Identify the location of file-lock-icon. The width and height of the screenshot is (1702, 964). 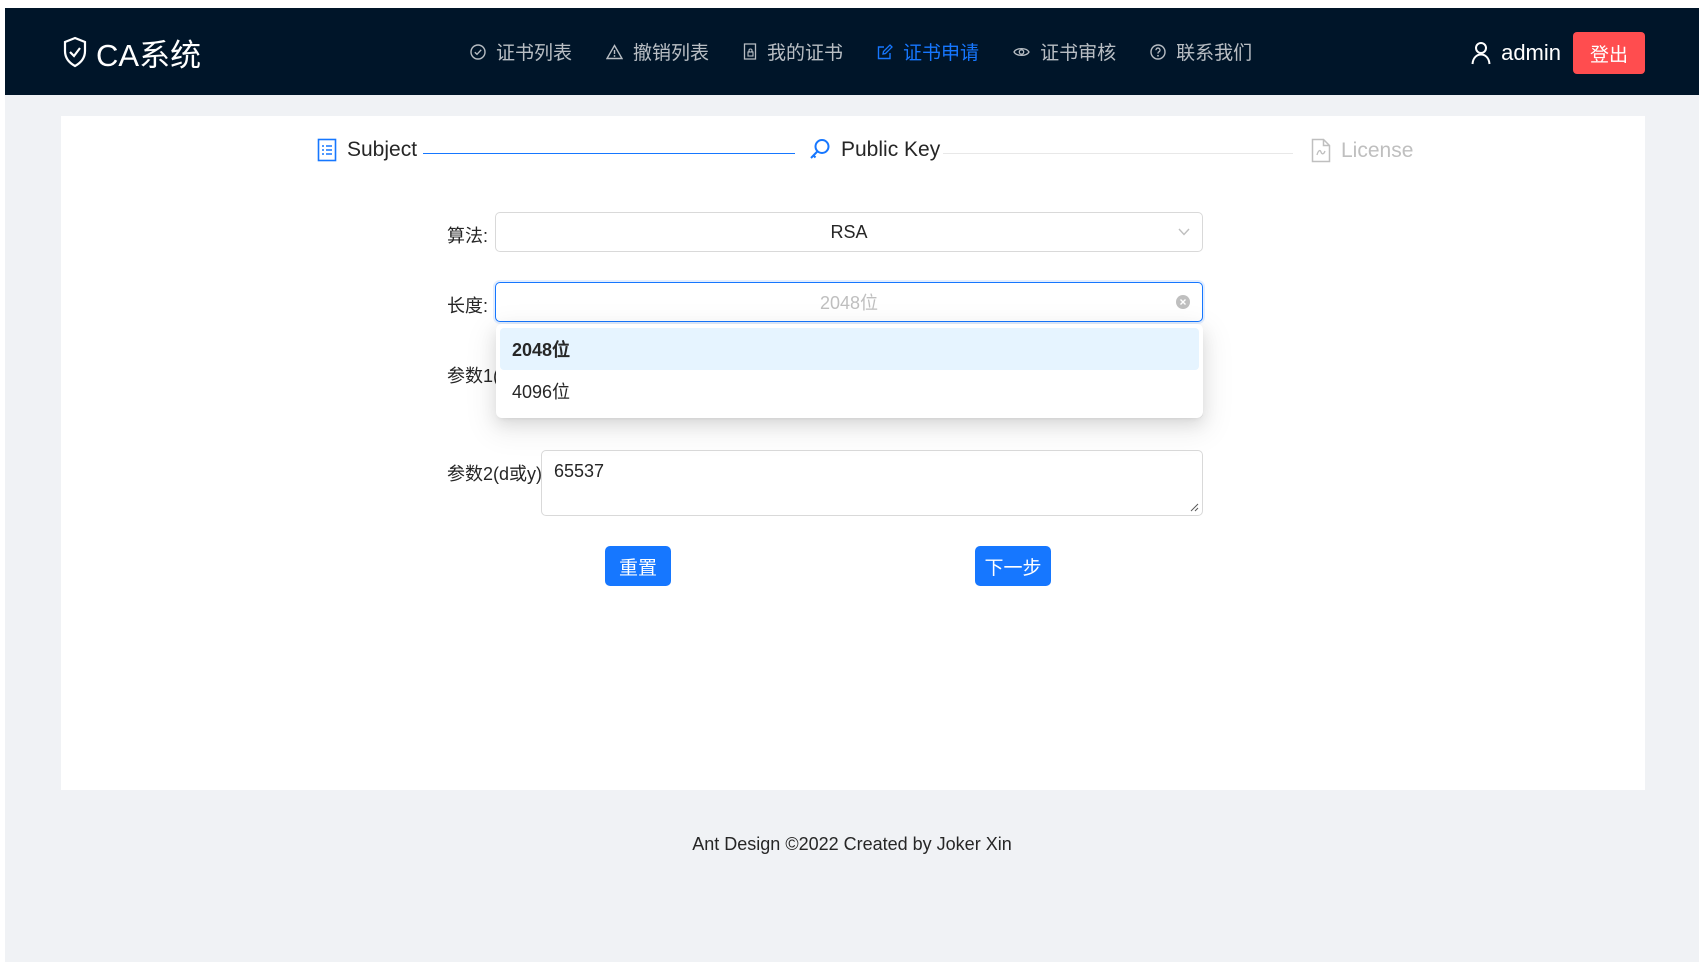
(750, 51).